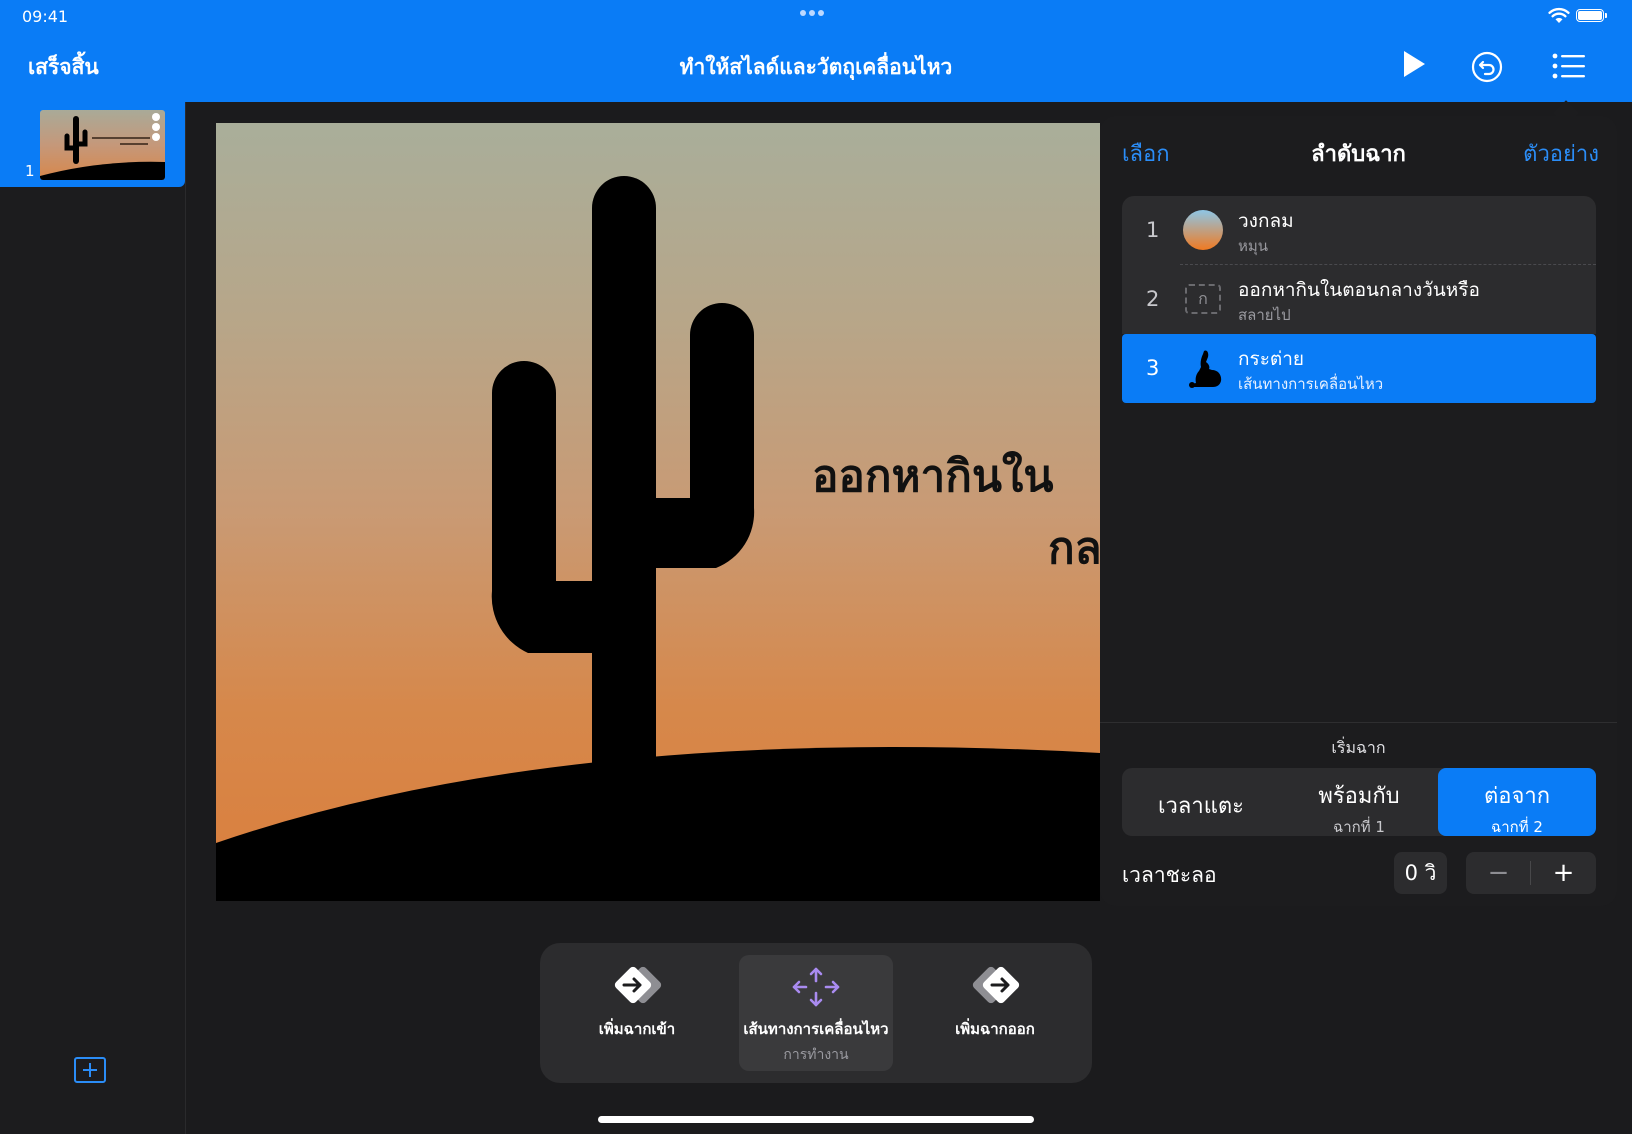 The height and width of the screenshot is (1134, 1632). Describe the element at coordinates (1205, 369) in the screenshot. I see `rabbit-icon` at that location.